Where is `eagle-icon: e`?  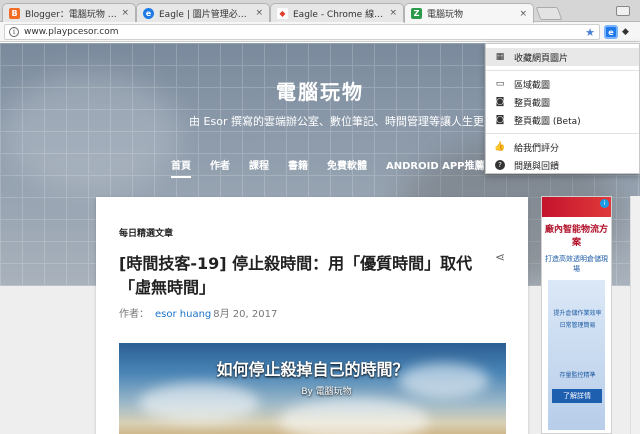 eagle-icon: e is located at coordinates (148, 13).